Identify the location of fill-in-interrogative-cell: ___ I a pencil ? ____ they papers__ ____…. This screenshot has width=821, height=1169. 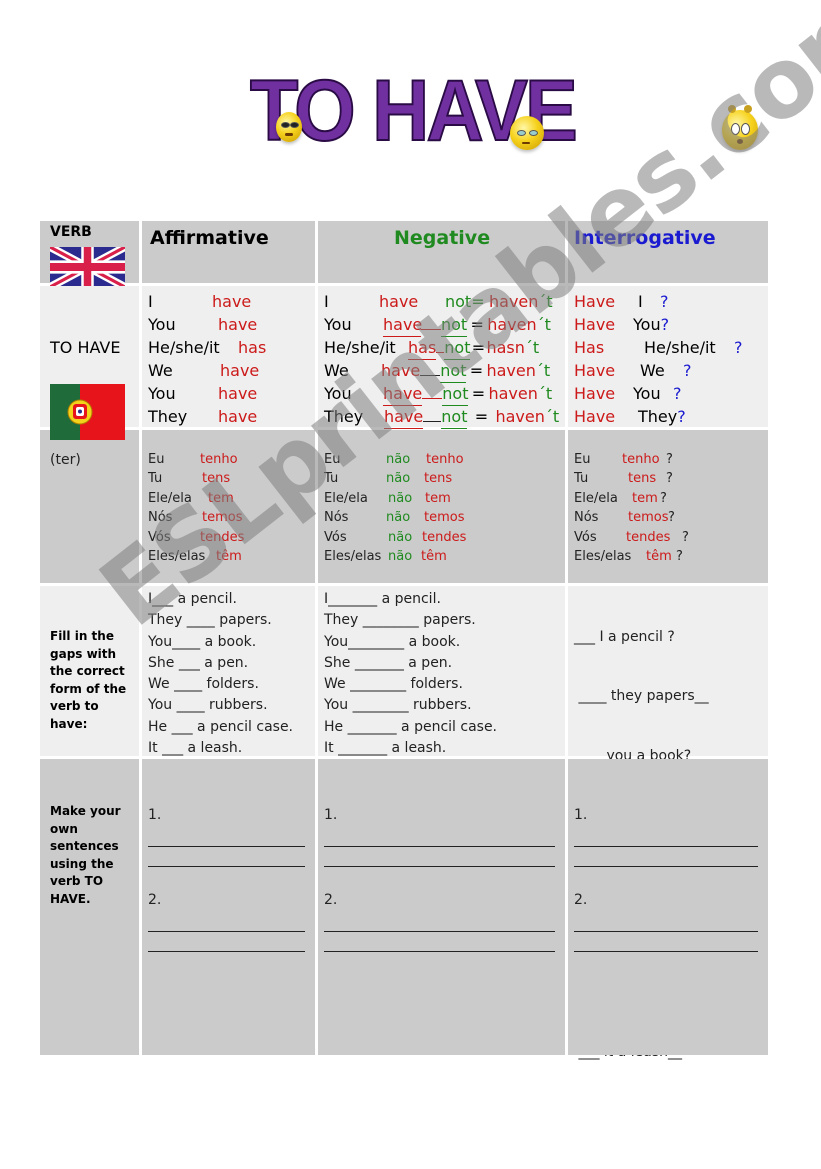
(668, 823).